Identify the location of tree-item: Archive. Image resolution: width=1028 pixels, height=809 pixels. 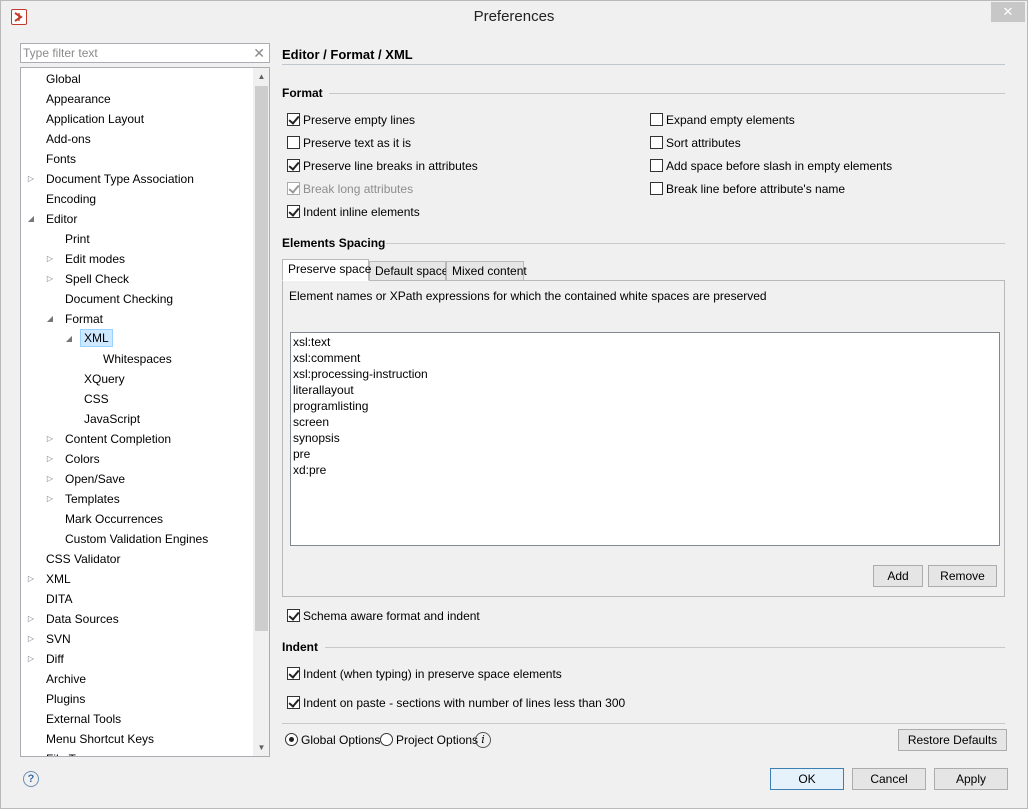
(136, 679).